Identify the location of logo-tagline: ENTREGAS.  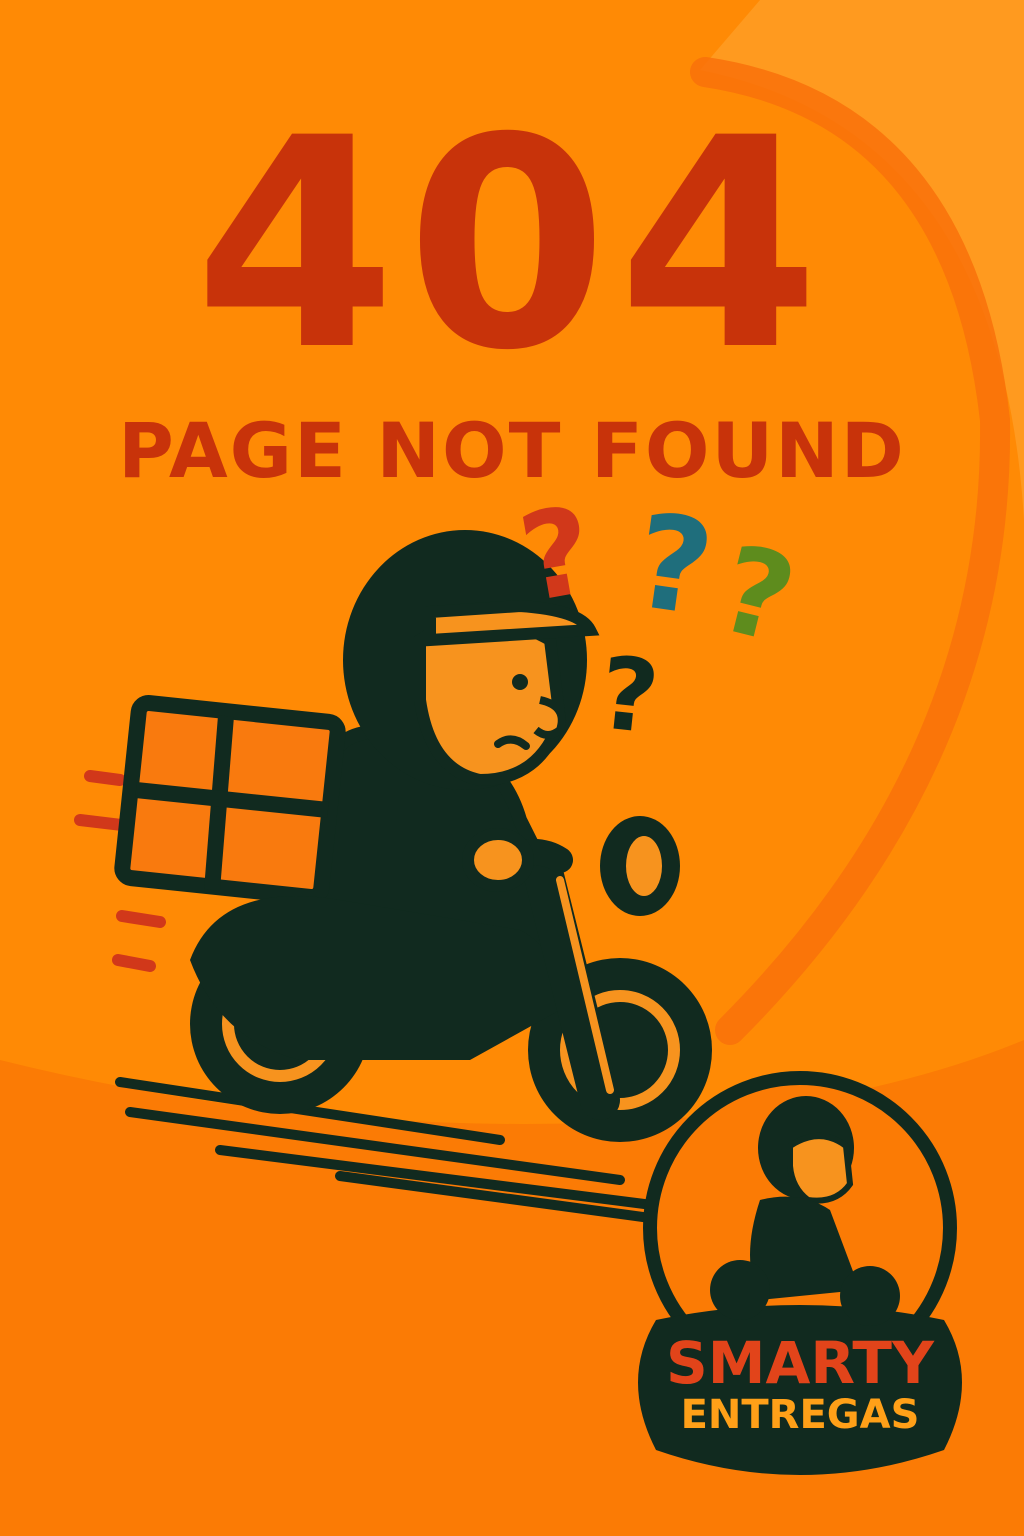
(800, 1415).